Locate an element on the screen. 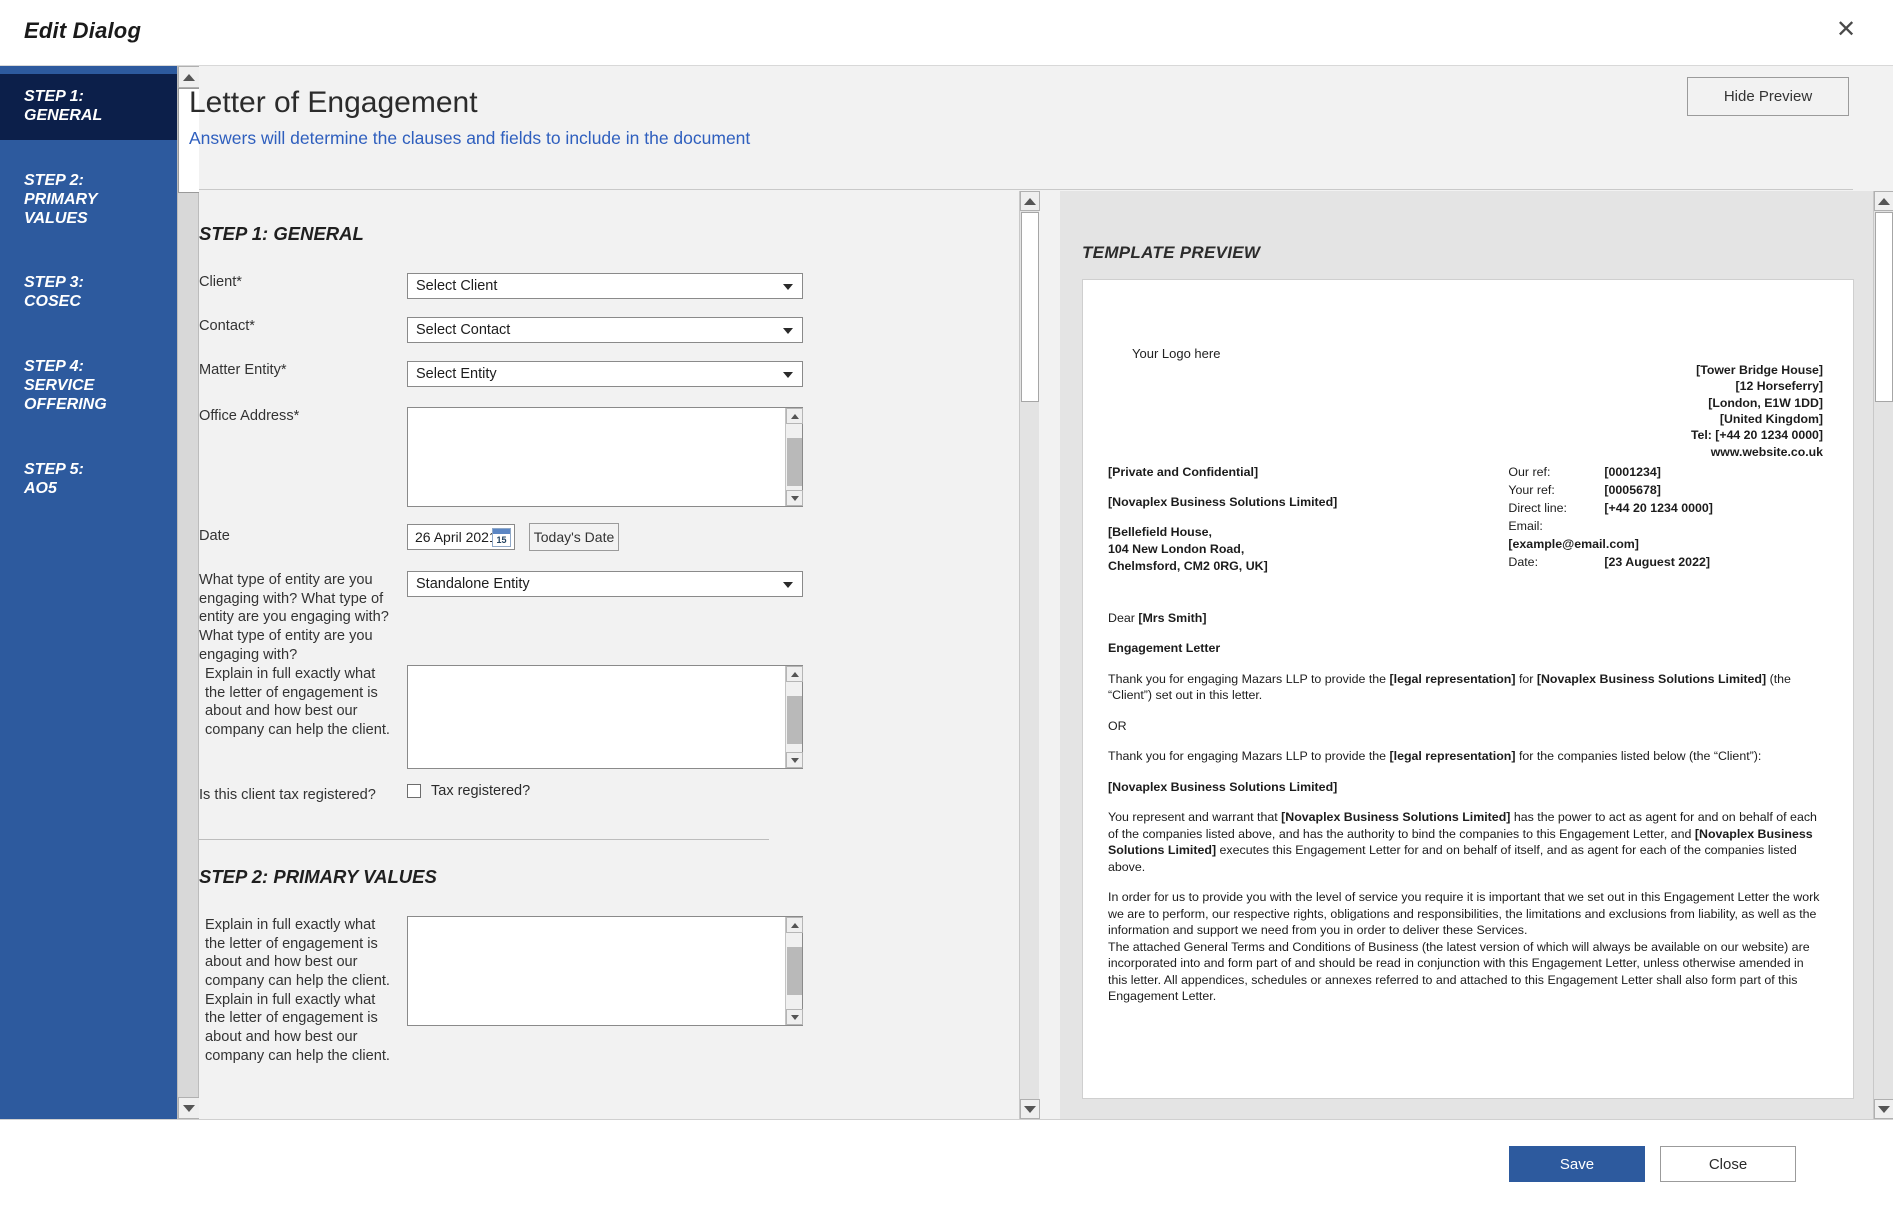 This screenshot has width=1893, height=1212. label-contact: Contact* is located at coordinates (227, 326).